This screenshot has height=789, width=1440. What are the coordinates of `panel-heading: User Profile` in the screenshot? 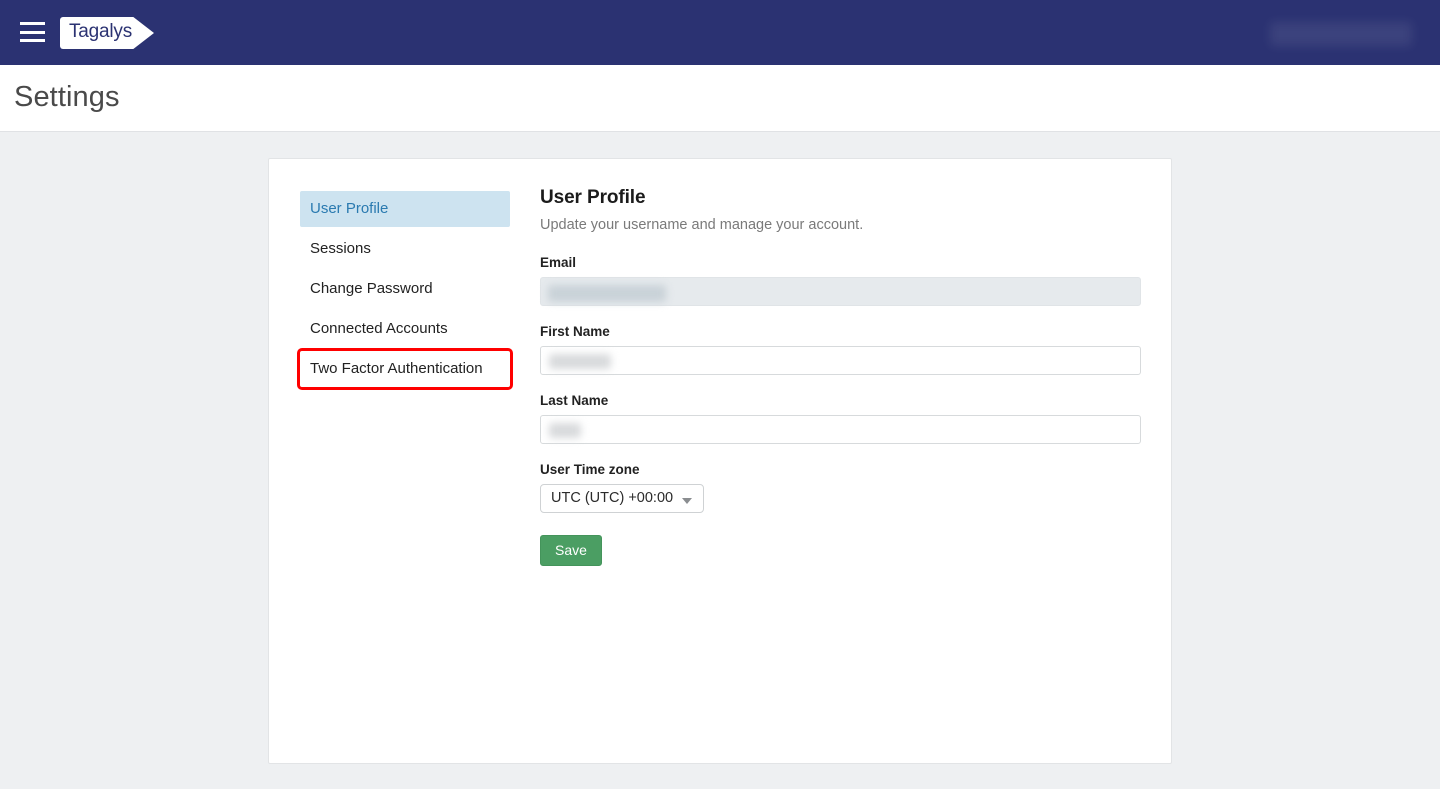 It's located at (593, 197).